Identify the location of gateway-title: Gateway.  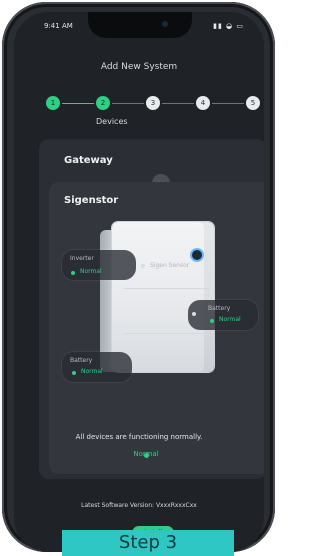
(88, 160).